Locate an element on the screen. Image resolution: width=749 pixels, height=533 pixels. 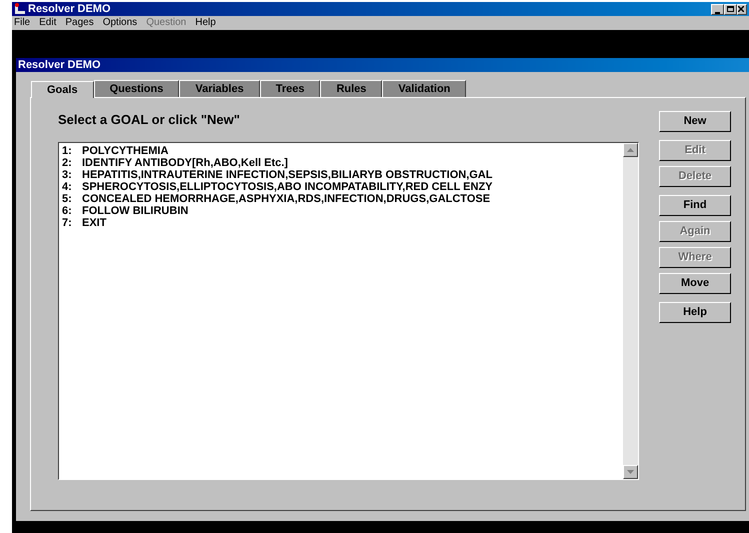
scroll-up-button is located at coordinates (630, 150).